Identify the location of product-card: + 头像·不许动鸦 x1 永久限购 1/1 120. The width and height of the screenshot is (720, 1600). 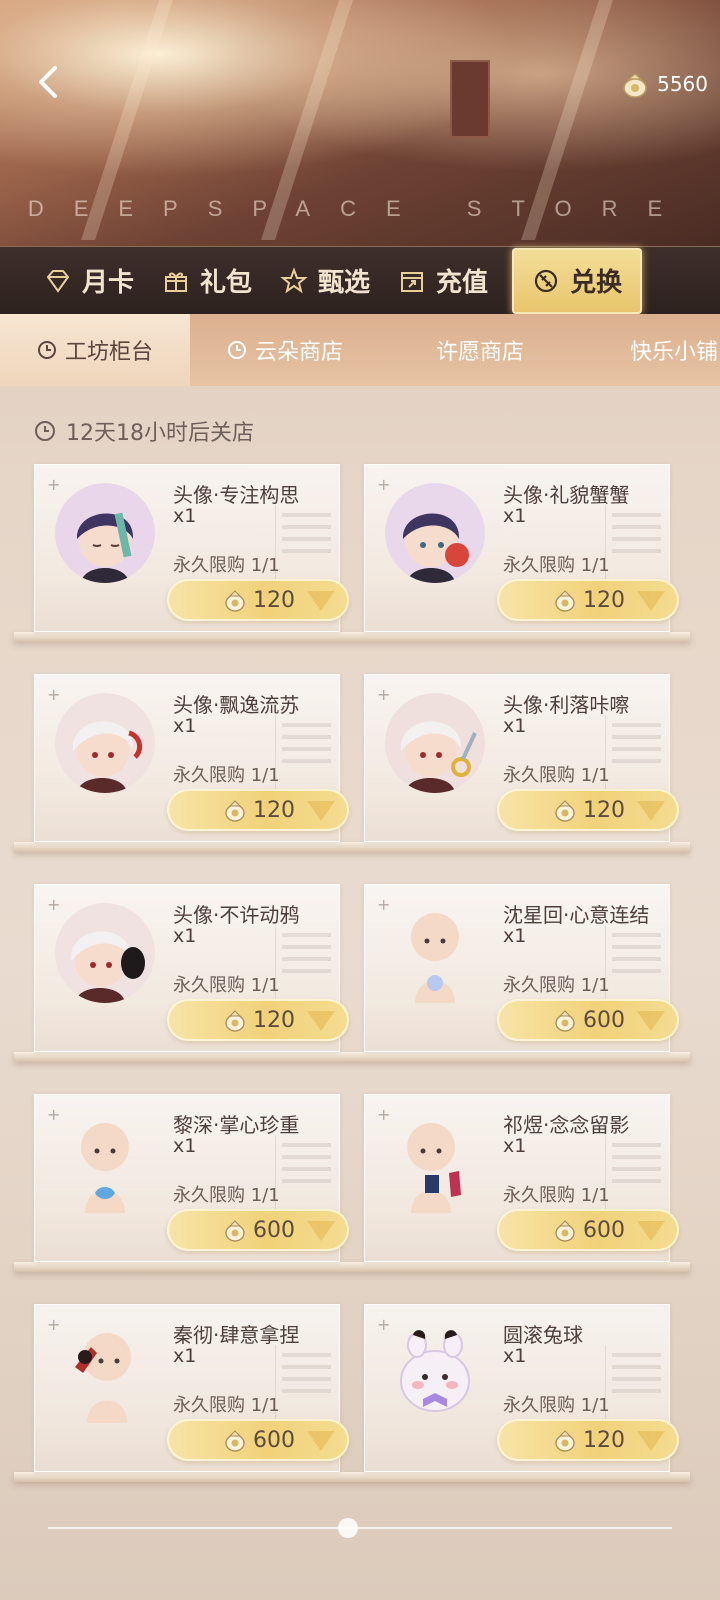
(191, 968).